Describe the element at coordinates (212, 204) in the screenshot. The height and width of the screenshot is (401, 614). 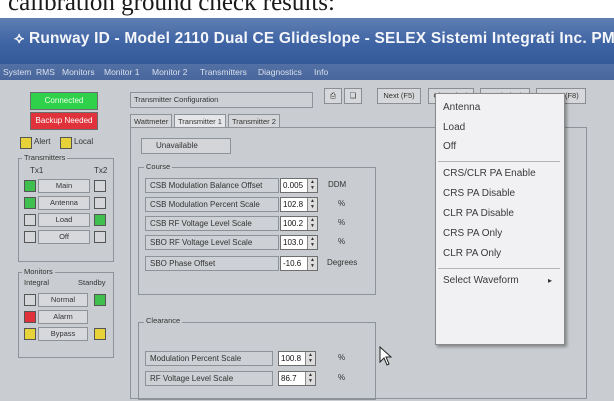
I see `csb-modulation-percent-scale-label: CSB Modulation Percent Scale` at that location.